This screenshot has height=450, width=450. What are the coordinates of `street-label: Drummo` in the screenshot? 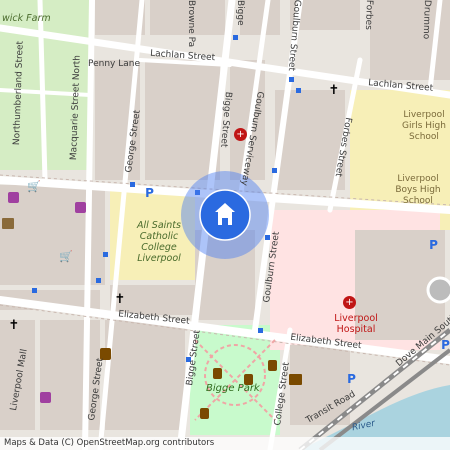 It's located at (426, 20).